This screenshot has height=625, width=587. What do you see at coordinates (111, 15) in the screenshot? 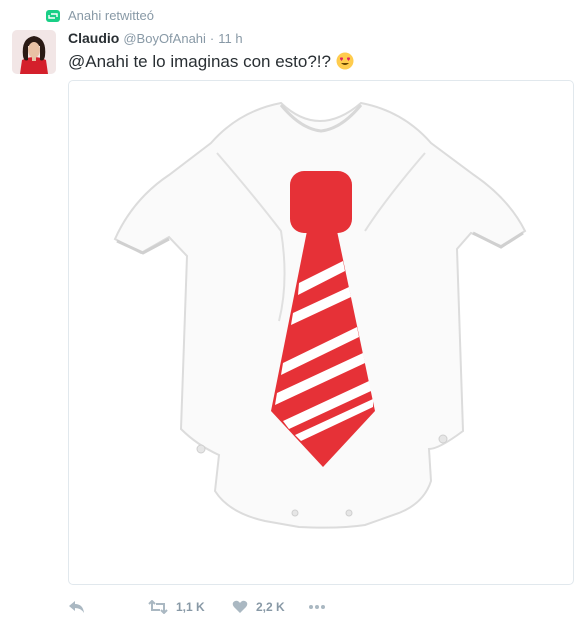
I see `retweet-context-label: Anahi retwitteó` at bounding box center [111, 15].